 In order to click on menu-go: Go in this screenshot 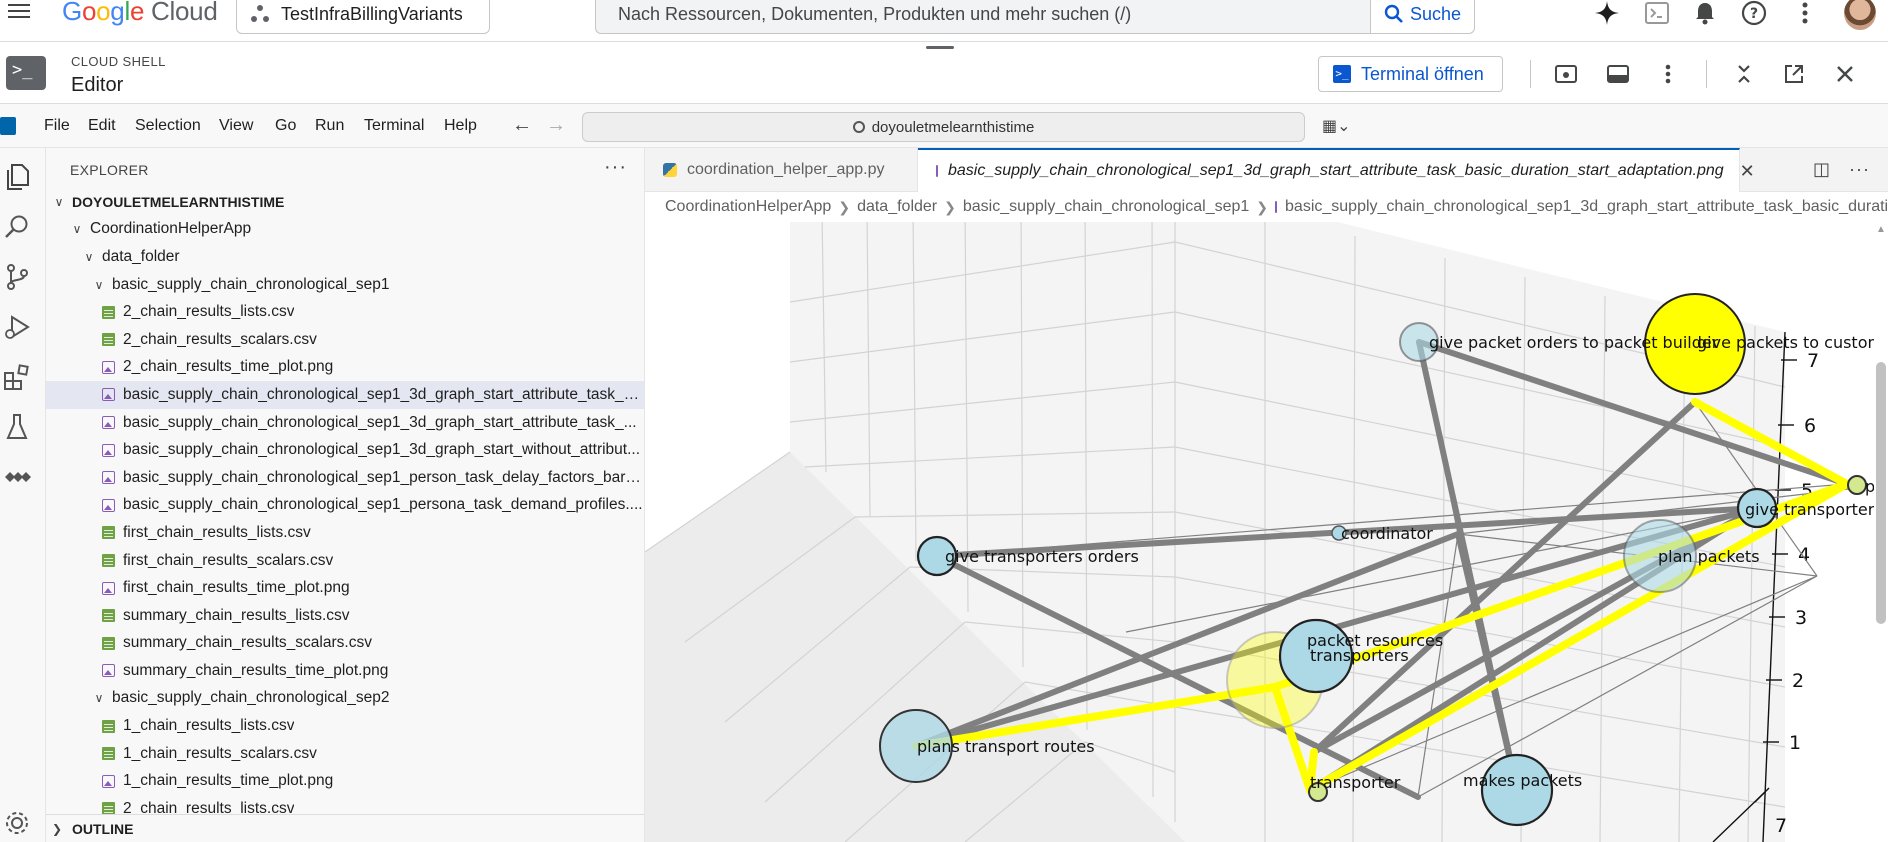, I will do `click(285, 126)`.